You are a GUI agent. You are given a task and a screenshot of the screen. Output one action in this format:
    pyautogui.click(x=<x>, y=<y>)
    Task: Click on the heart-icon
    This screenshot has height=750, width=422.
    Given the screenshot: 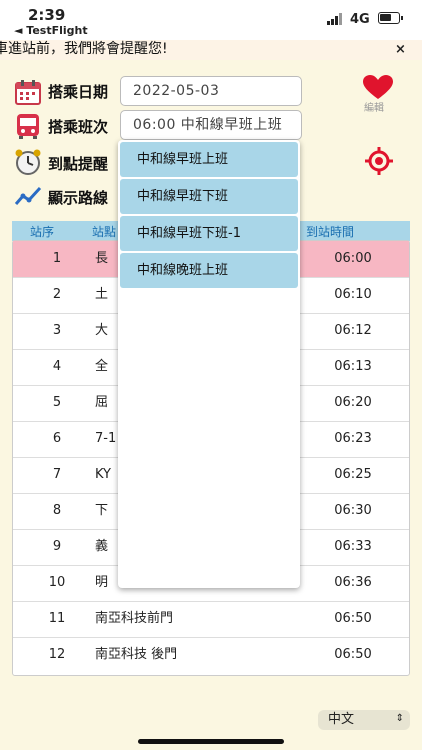 What is the action you would take?
    pyautogui.click(x=378, y=87)
    